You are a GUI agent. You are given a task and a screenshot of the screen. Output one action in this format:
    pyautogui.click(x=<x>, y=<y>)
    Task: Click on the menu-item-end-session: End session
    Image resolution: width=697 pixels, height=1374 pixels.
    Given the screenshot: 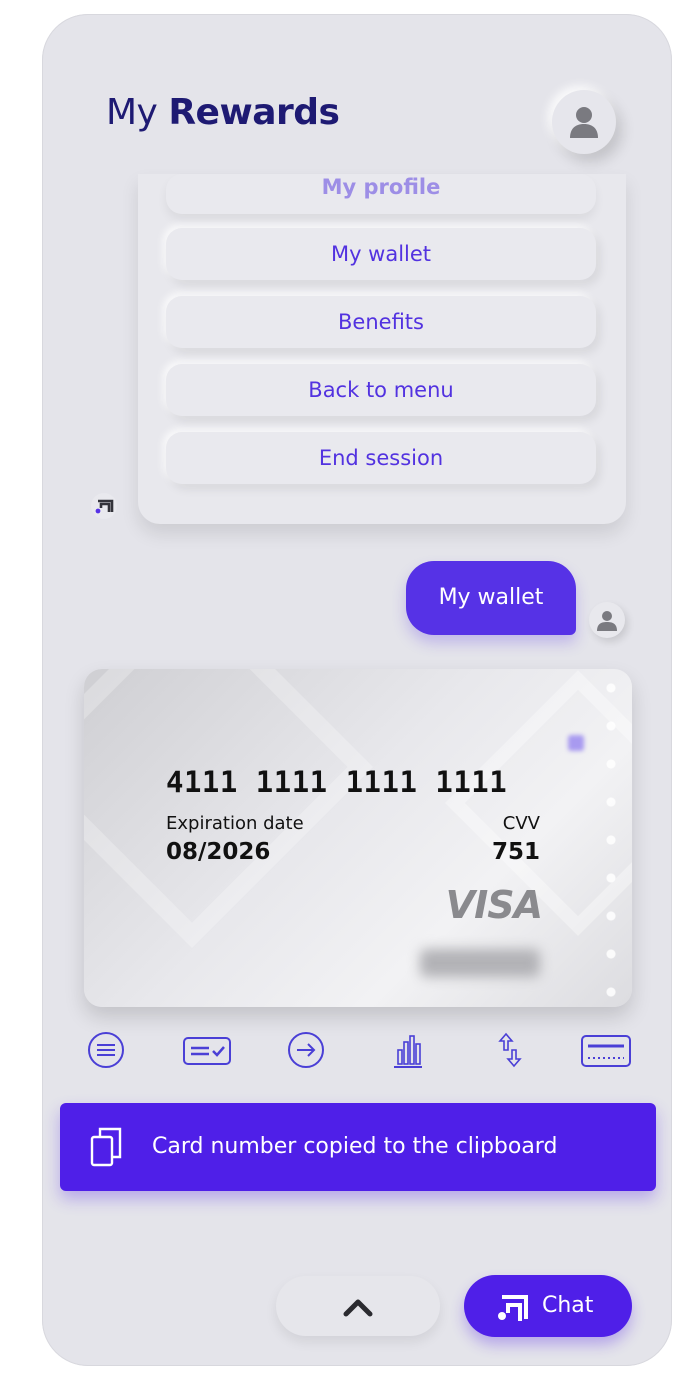 What is the action you would take?
    pyautogui.click(x=381, y=458)
    